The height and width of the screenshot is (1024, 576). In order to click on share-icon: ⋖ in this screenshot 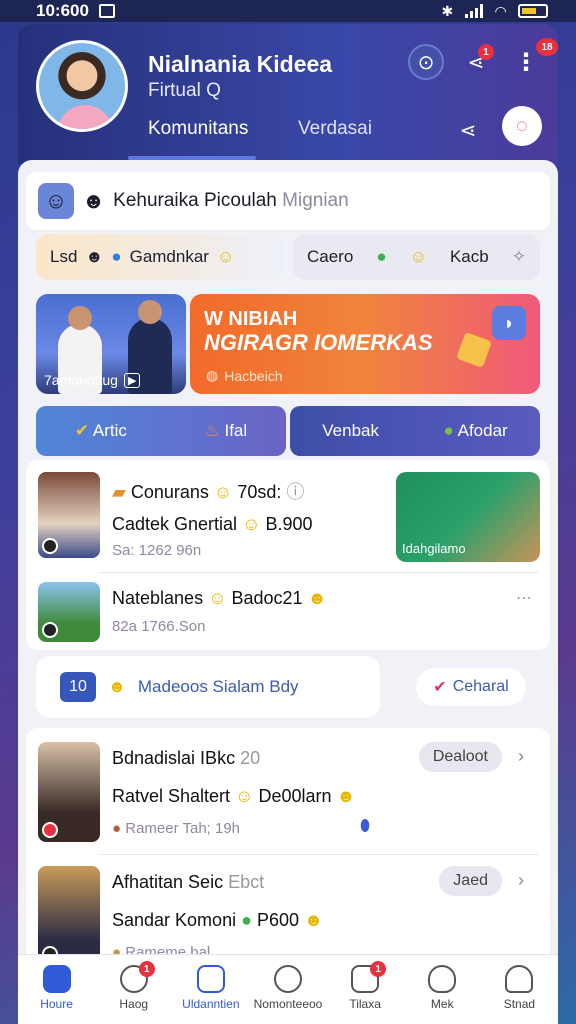, I will do `click(468, 130)`.